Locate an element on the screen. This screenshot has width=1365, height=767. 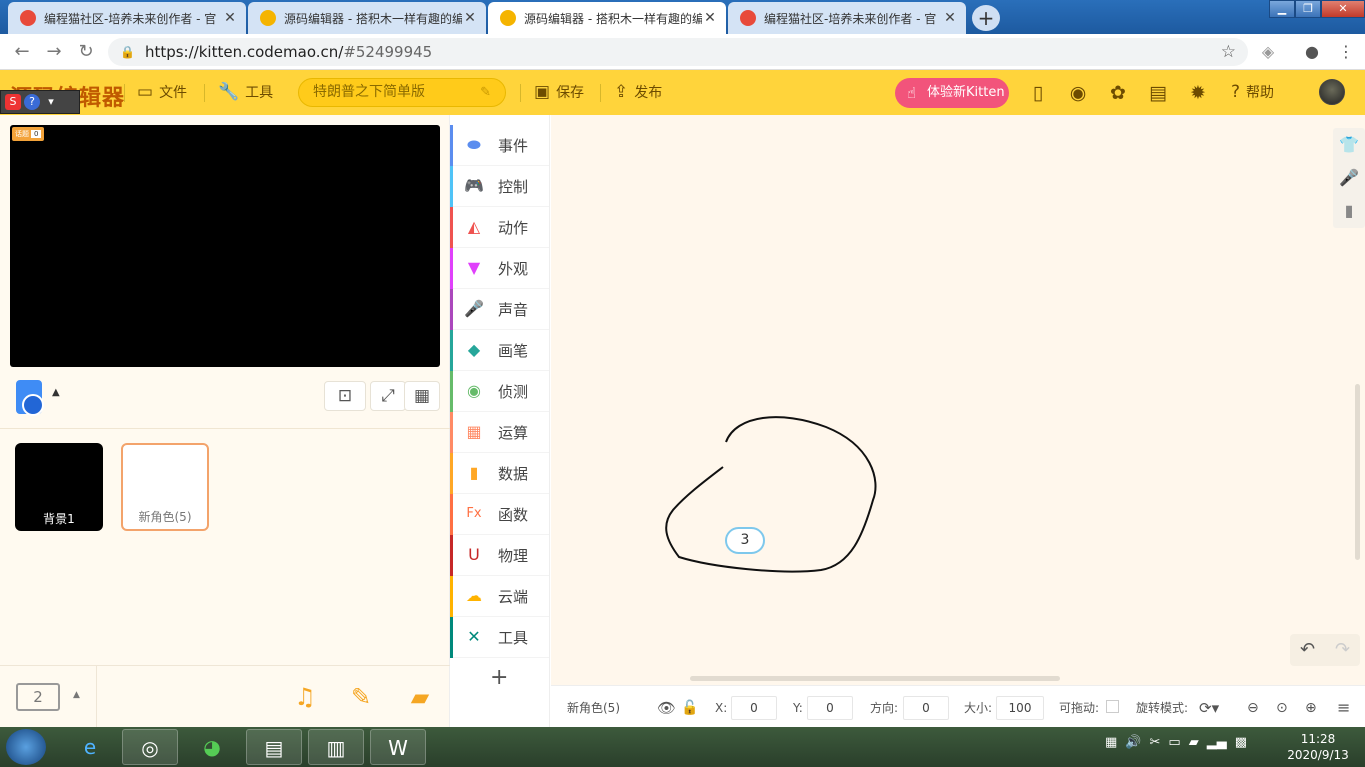
category-looks: ▼ 外观 is located at coordinates (499, 268).